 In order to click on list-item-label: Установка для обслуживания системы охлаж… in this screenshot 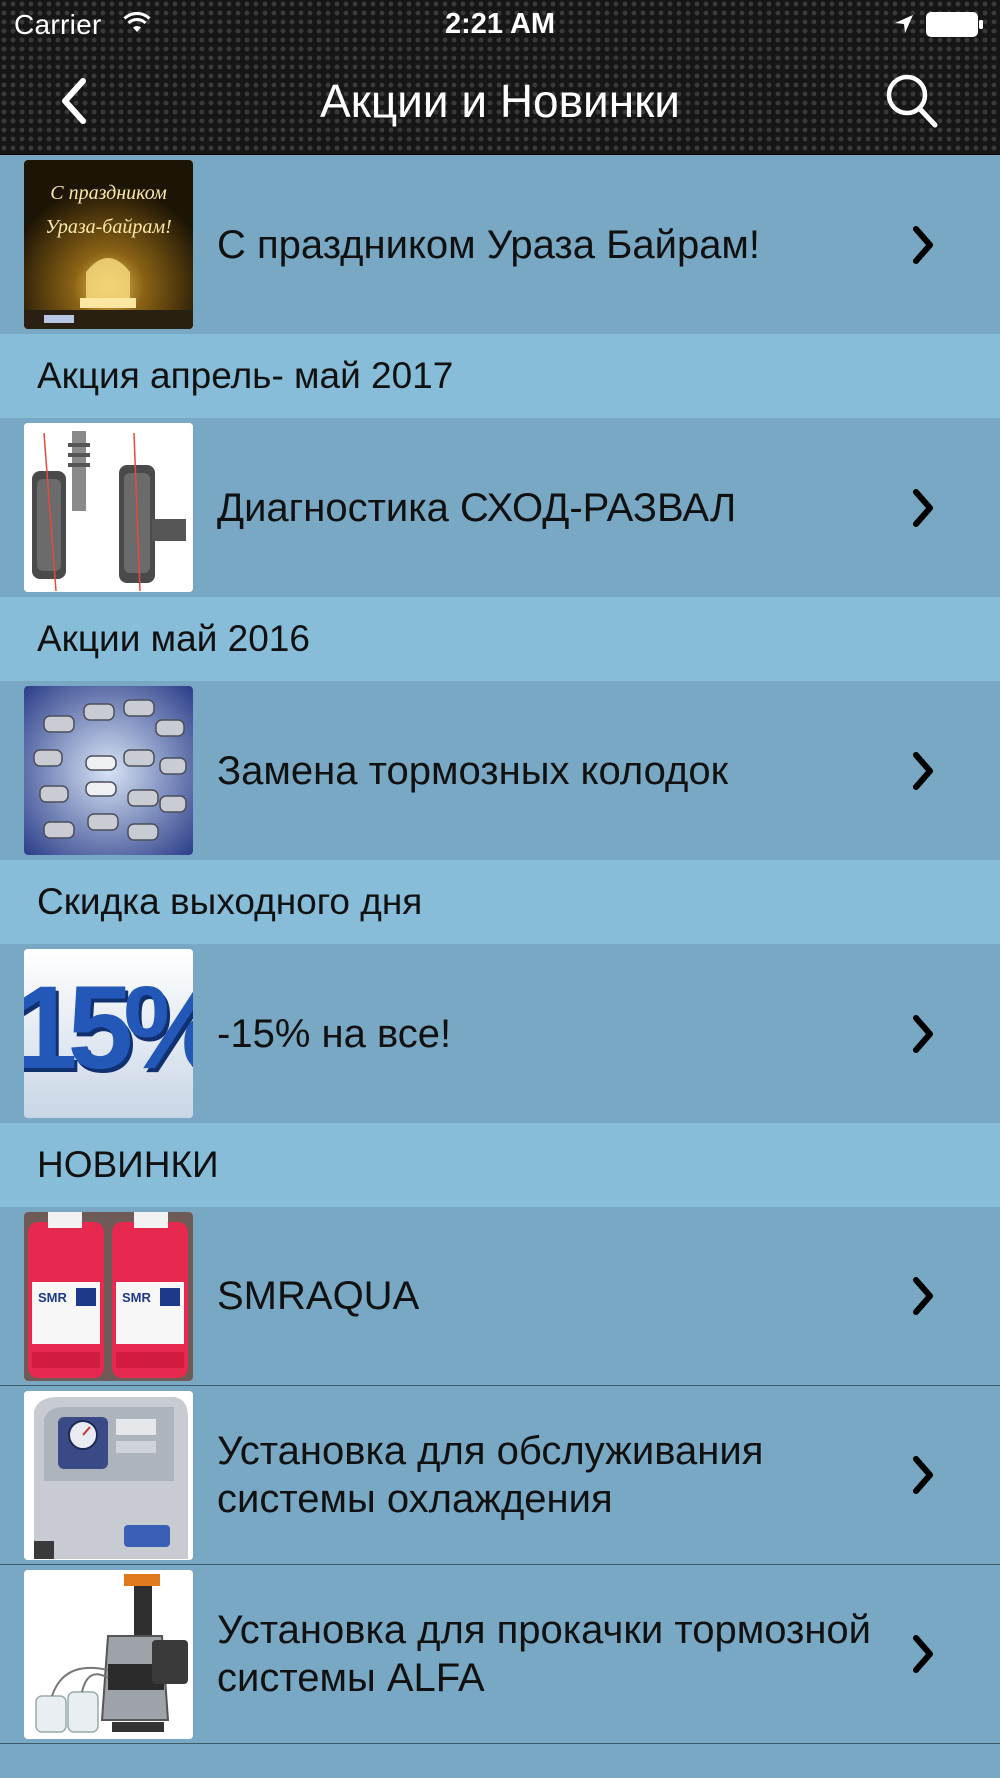, I will do `click(490, 1475)`.